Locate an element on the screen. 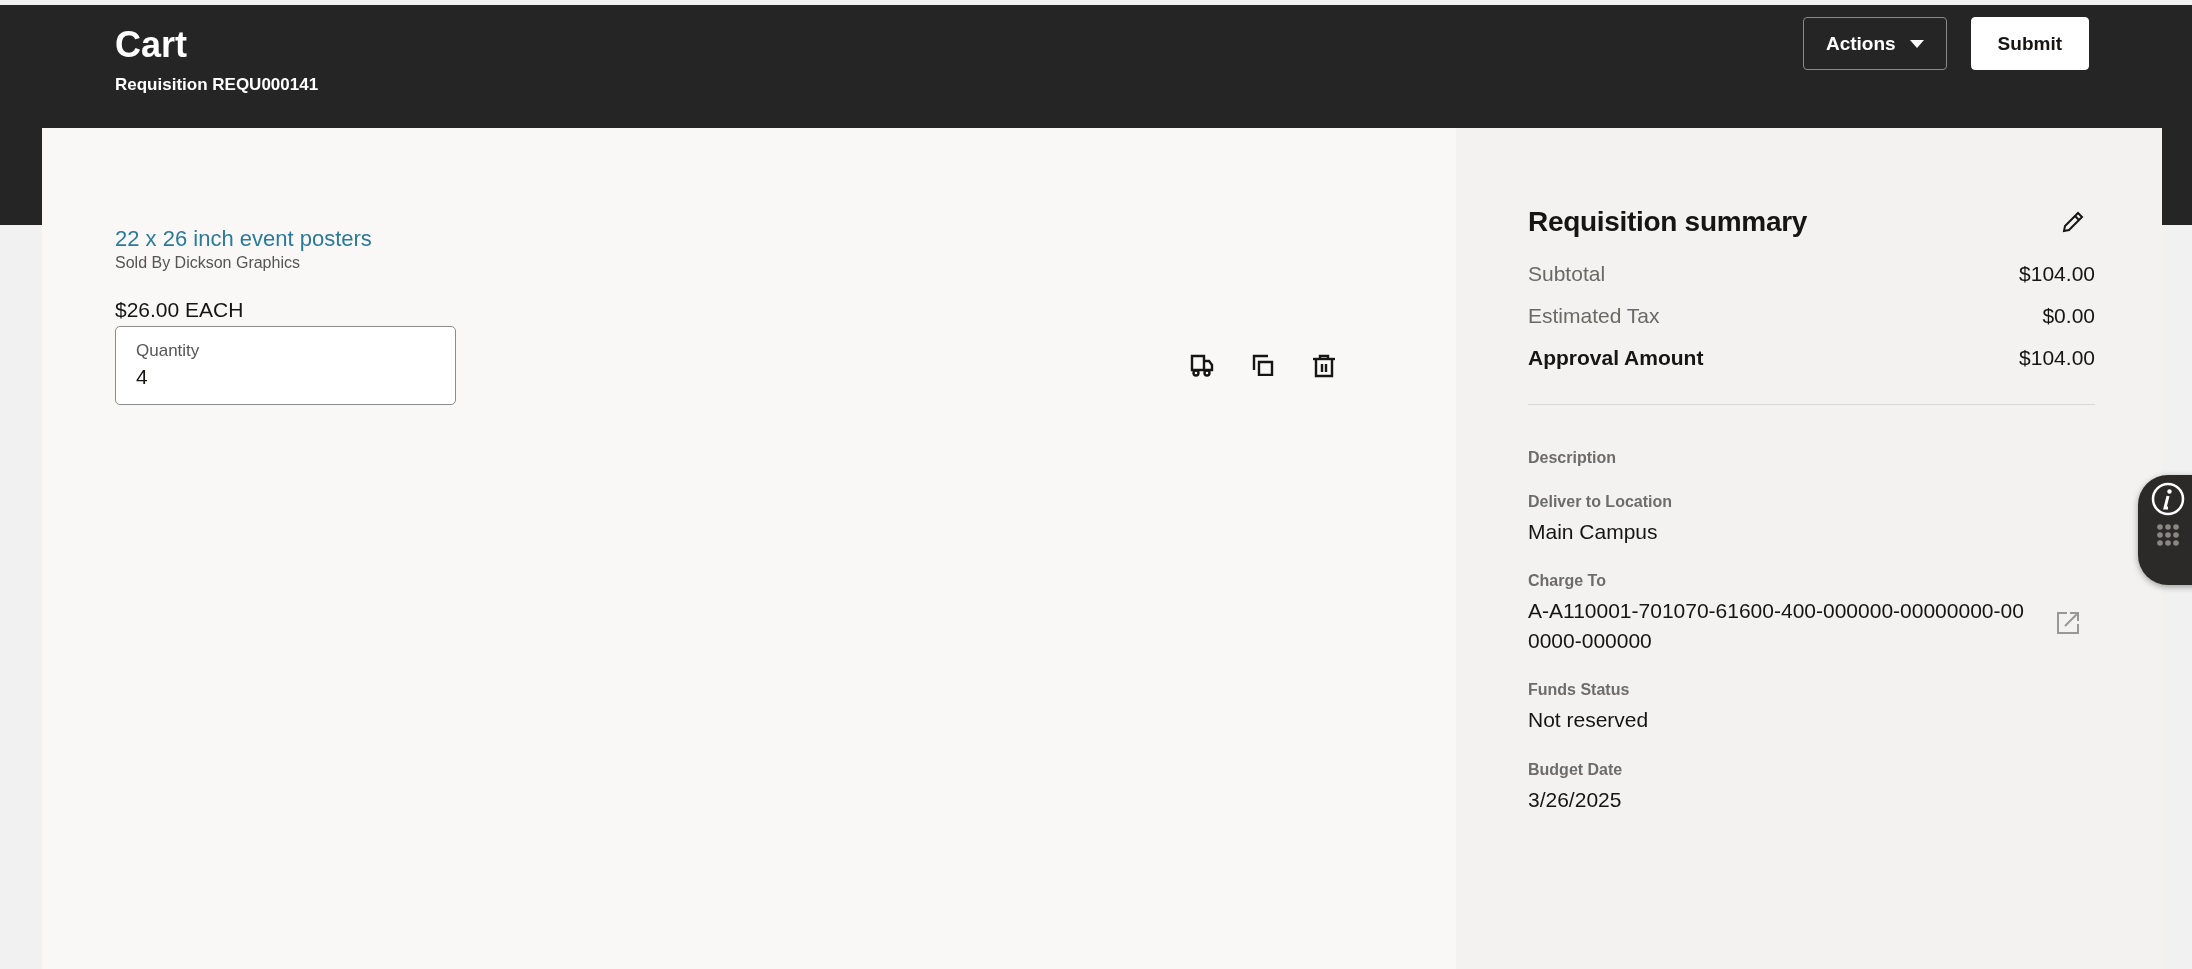 The height and width of the screenshot is (969, 2192). total-value: $0.00 is located at coordinates (2068, 316).